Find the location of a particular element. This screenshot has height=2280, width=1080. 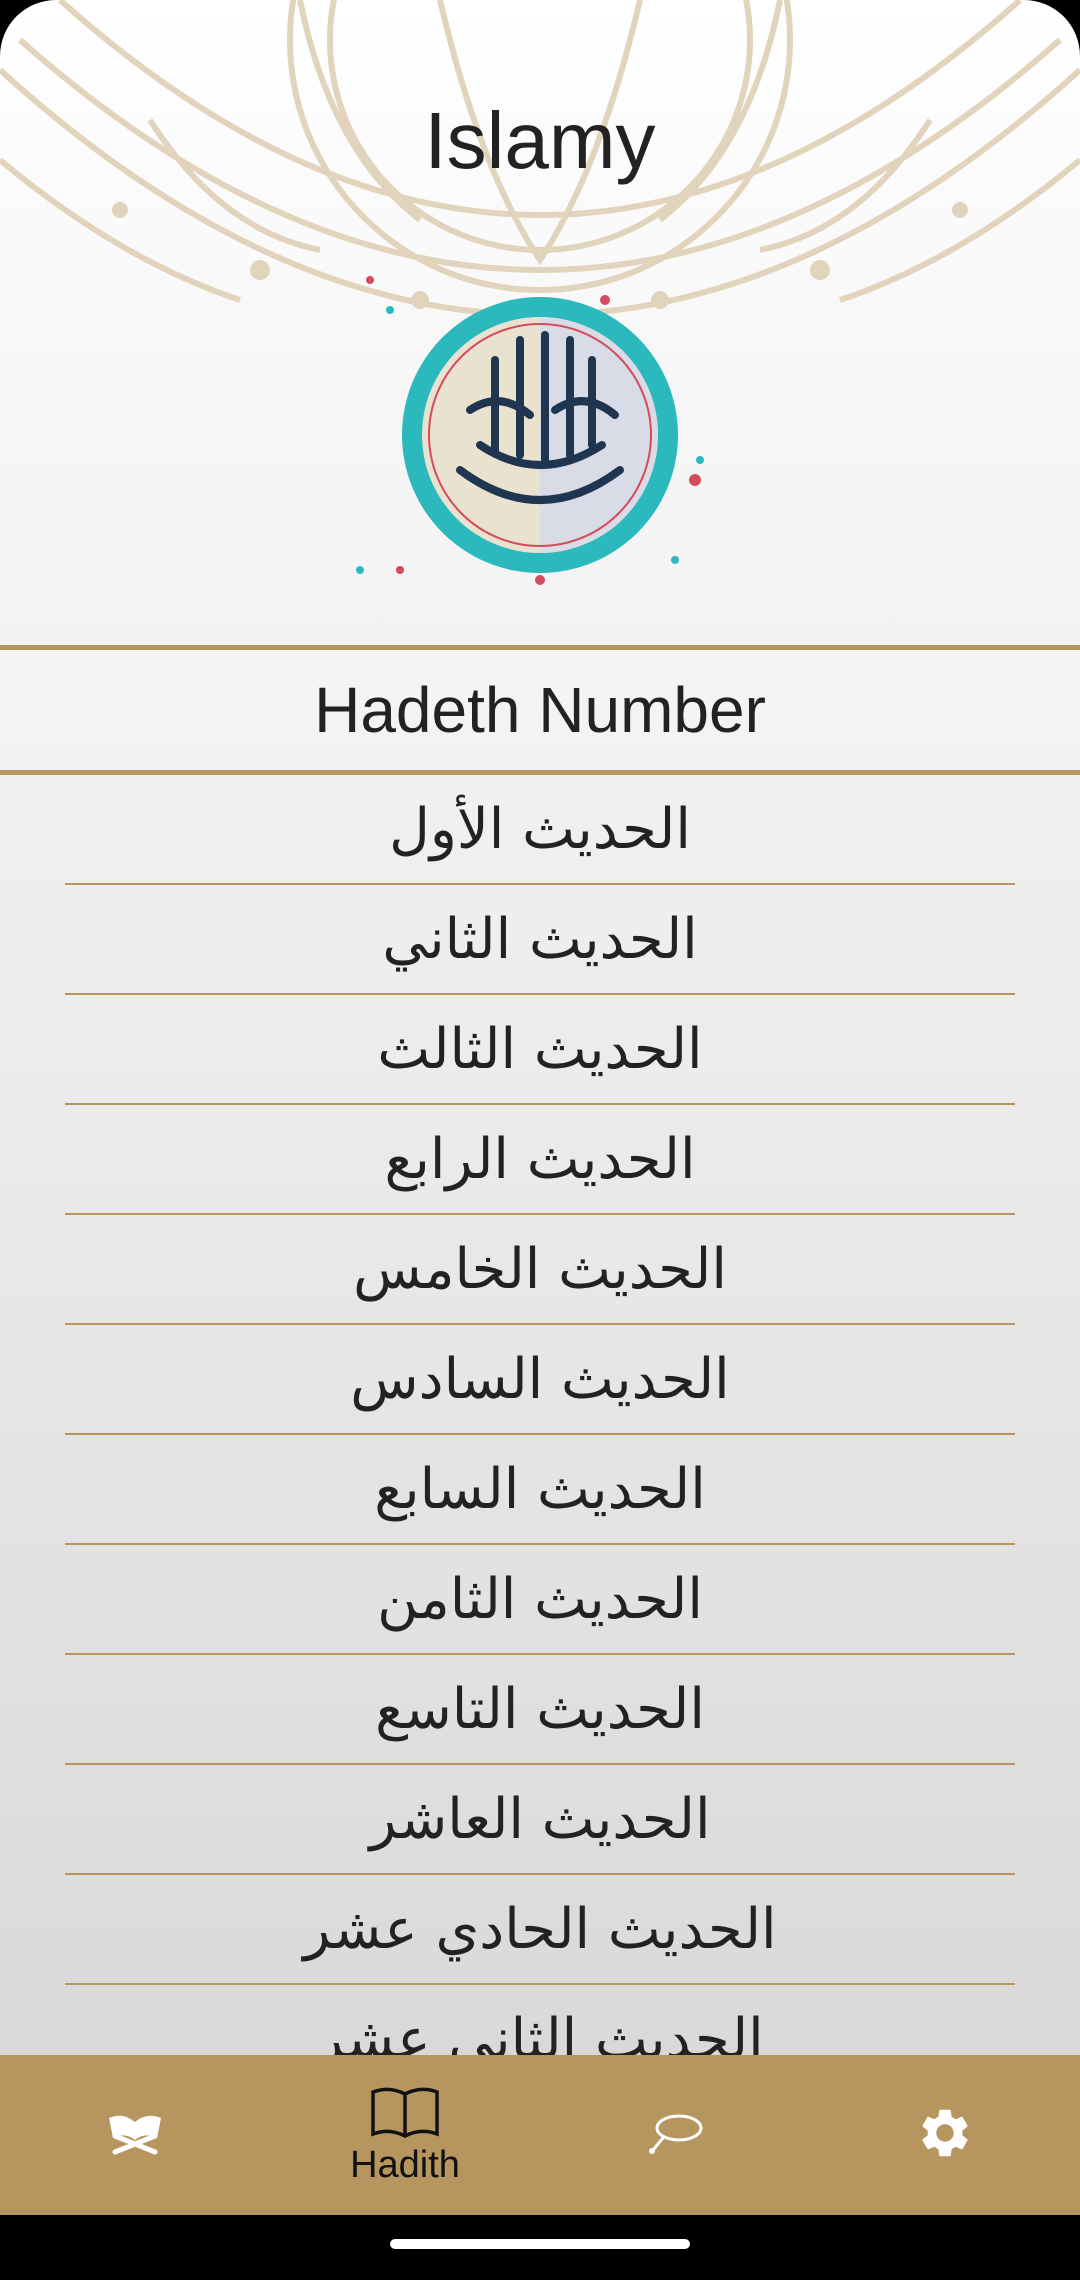

hadith-list-item: الحديث الأول is located at coordinates (540, 830).